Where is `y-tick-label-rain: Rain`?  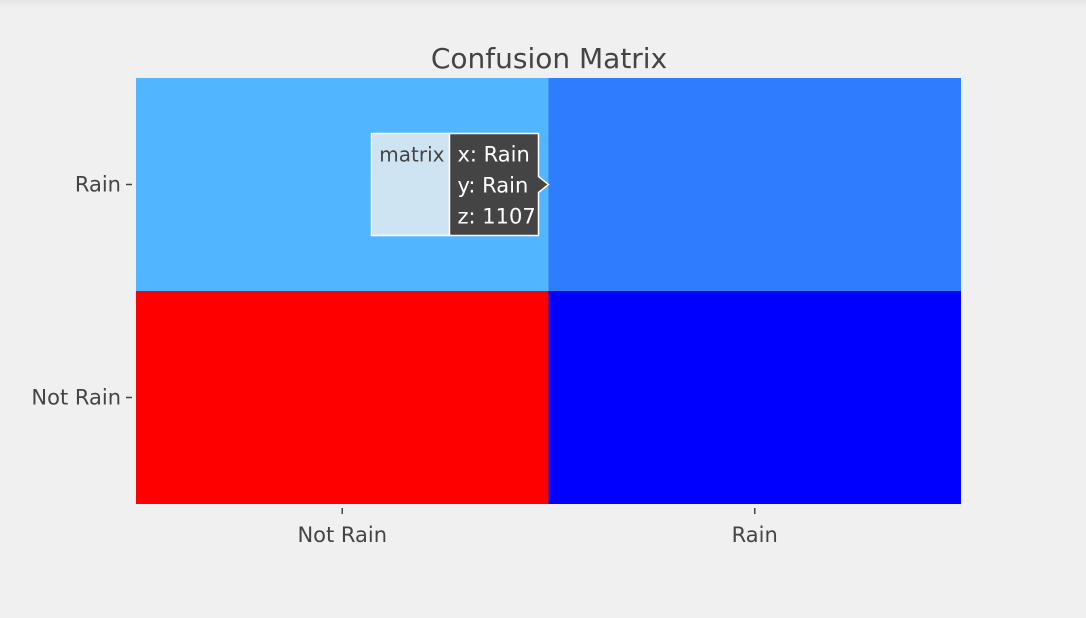 y-tick-label-rain: Rain is located at coordinates (98, 185).